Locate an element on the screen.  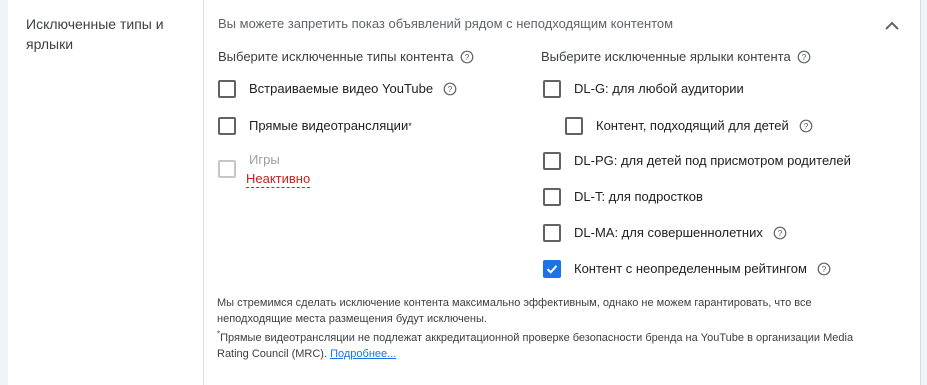
content-types-heading: Выберите исключенные типы контента ? is located at coordinates (346, 57).